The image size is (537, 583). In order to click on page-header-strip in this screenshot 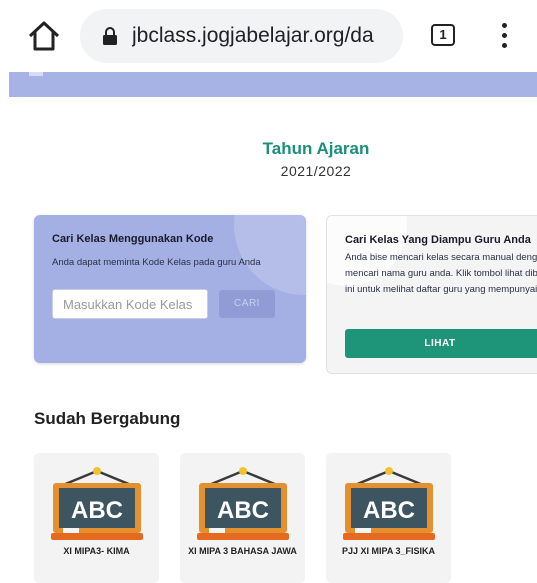, I will do `click(273, 84)`.